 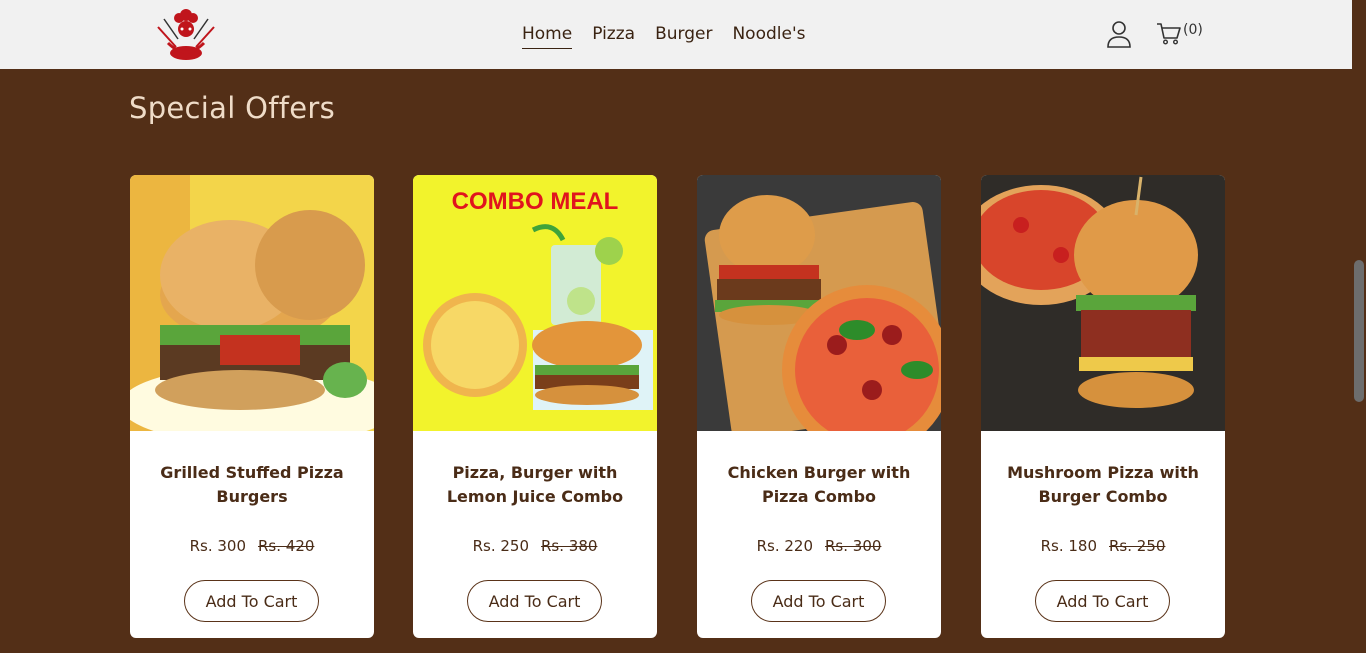 I want to click on nav-burger: Burger, so click(x=683, y=35).